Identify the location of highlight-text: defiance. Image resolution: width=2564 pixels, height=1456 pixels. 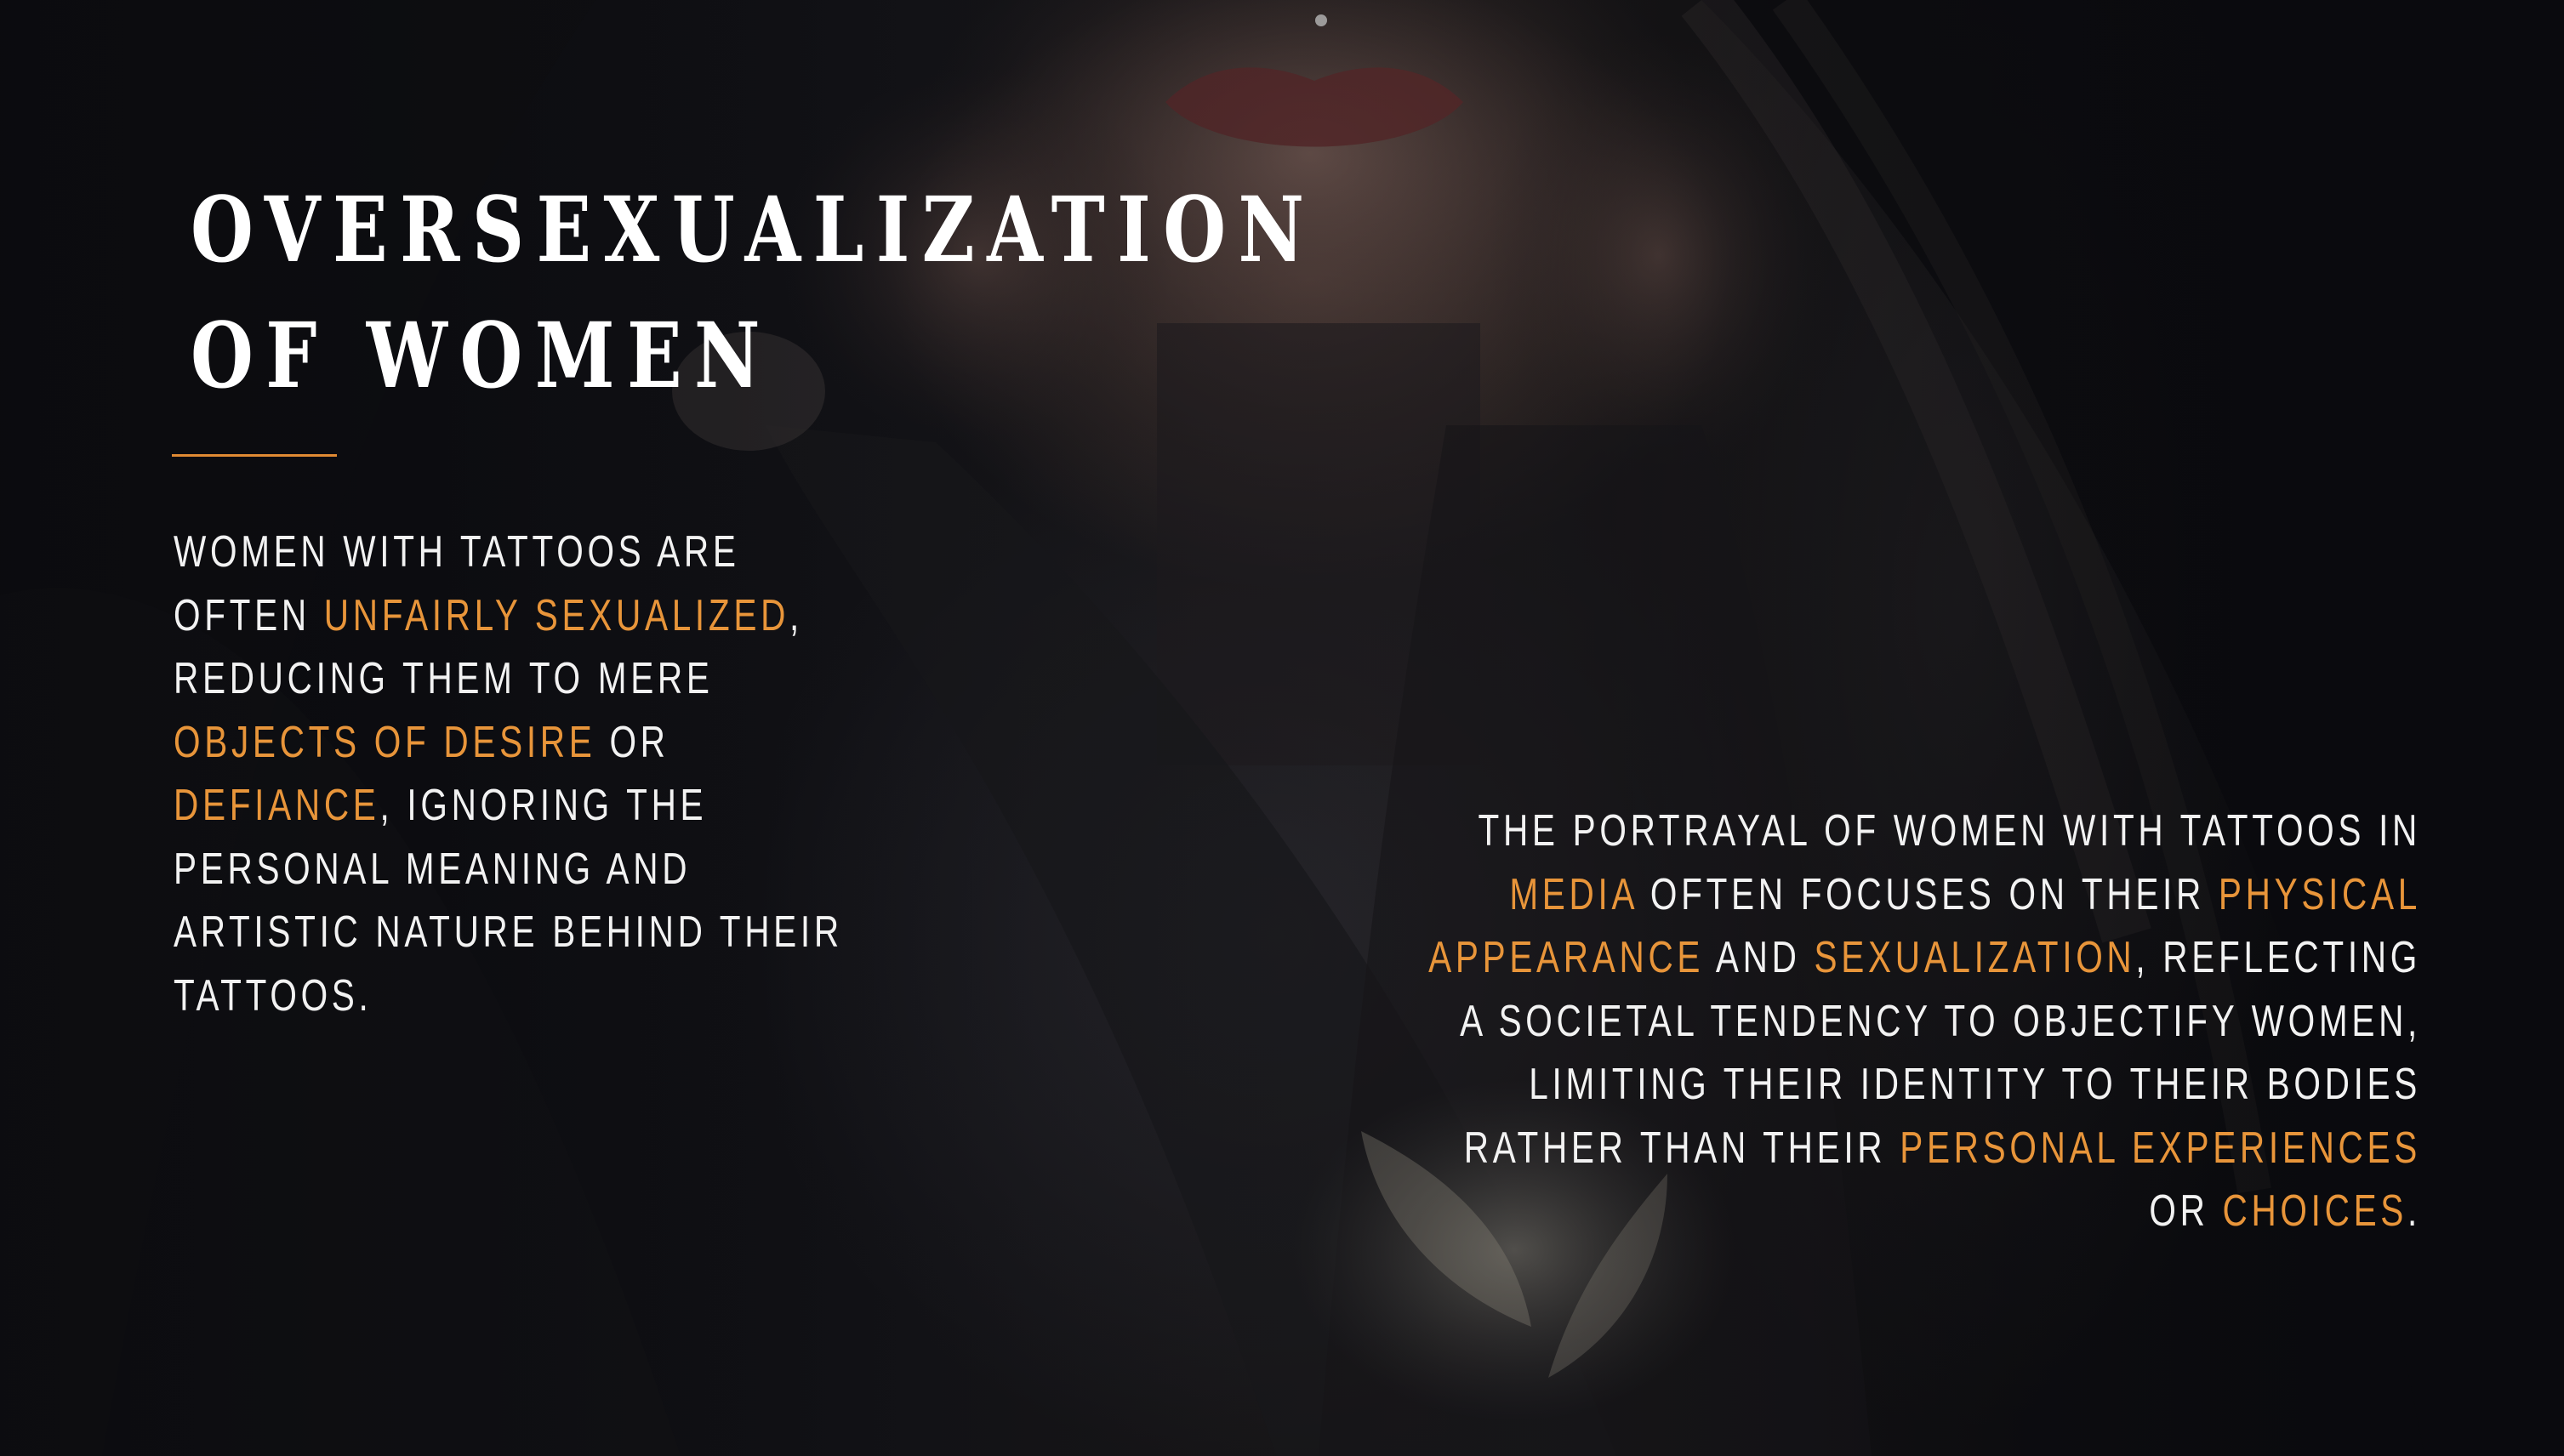
(277, 805).